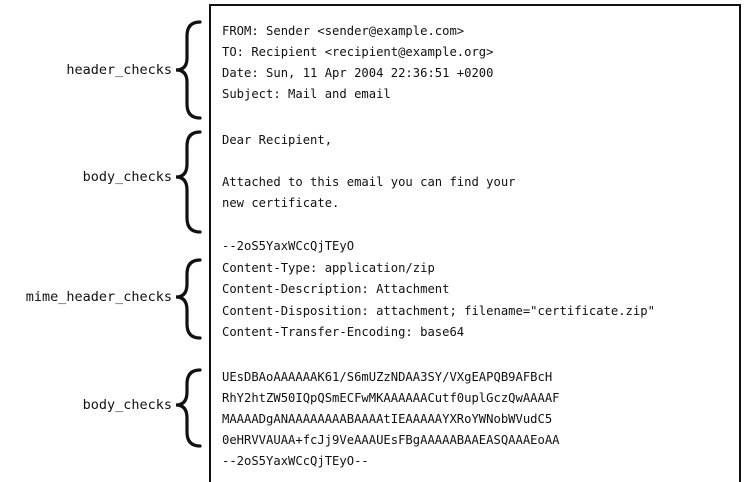 This screenshot has width=745, height=482. Describe the element at coordinates (281, 203) in the screenshot. I see `body-line: new certificate.` at that location.